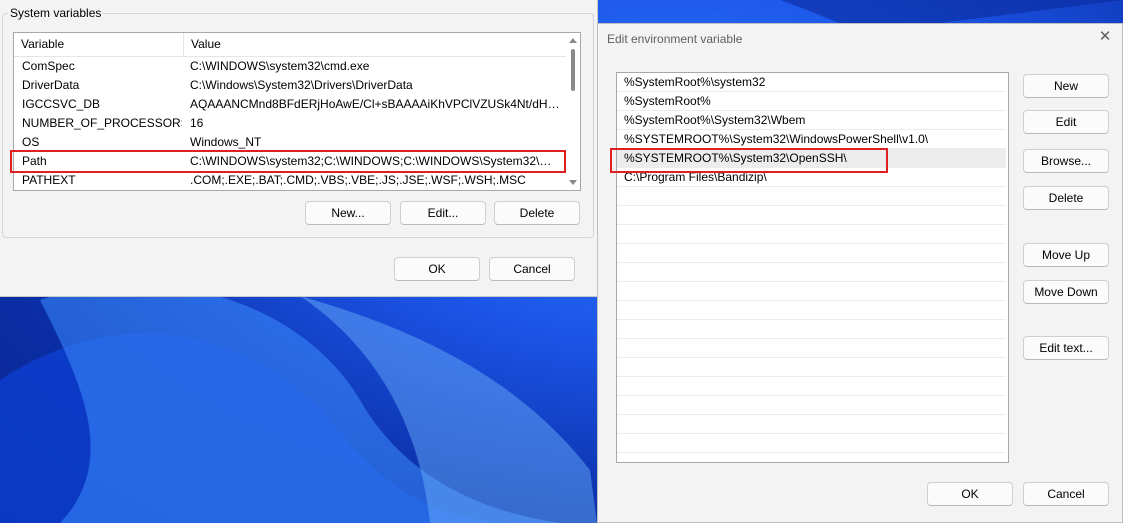 This screenshot has height=523, width=1123. What do you see at coordinates (197, 123) in the screenshot?
I see `variable-value: 16` at bounding box center [197, 123].